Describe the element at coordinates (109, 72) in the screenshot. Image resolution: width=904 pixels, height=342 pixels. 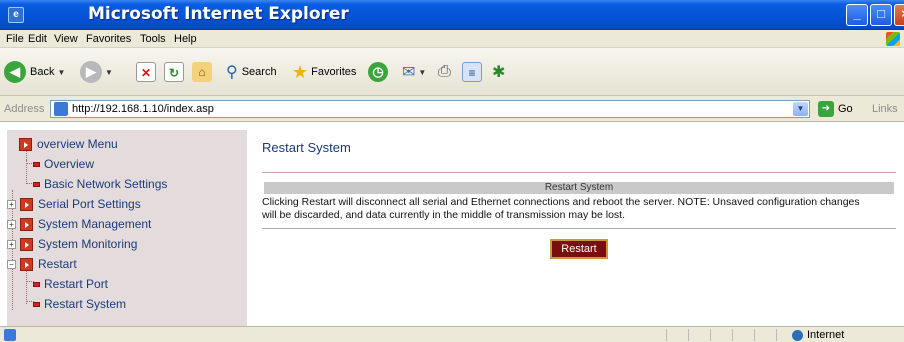
I see `forward-dropdown-icon: ▼` at that location.